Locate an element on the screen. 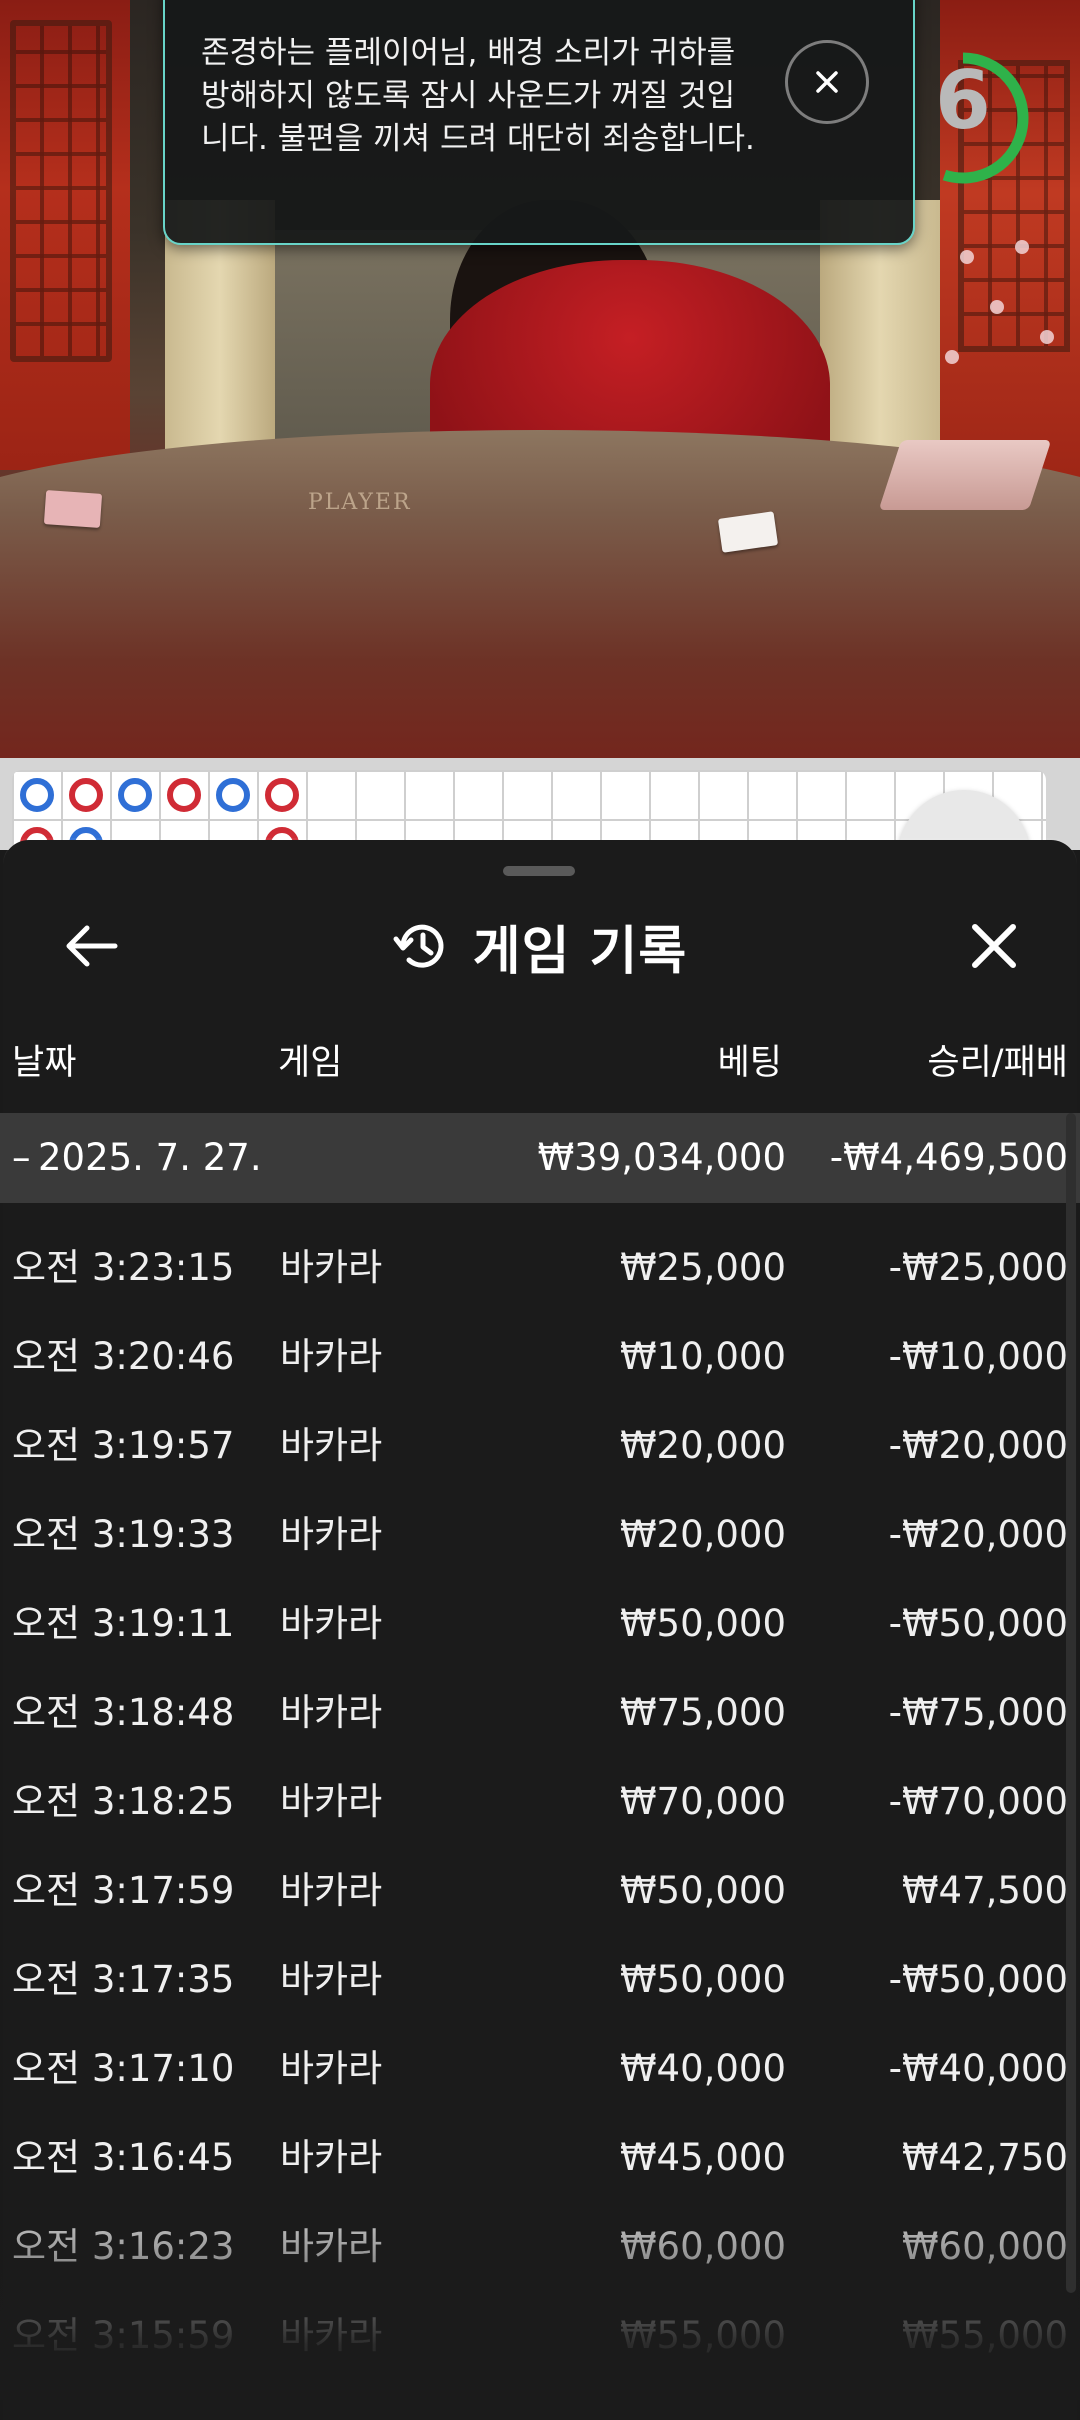 This screenshot has height=2420, width=1080. row-bet: ₩25,000 is located at coordinates (702, 1267).